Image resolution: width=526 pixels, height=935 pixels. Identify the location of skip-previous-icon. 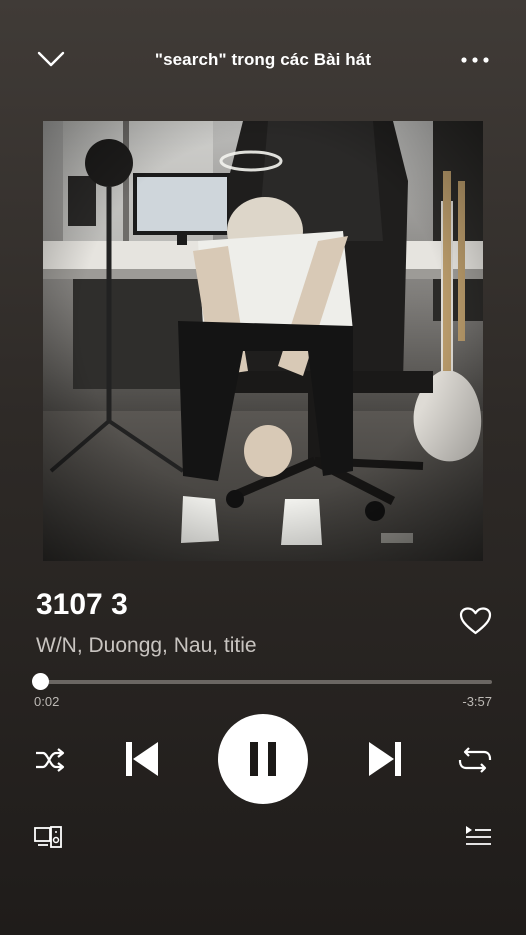
(142, 759).